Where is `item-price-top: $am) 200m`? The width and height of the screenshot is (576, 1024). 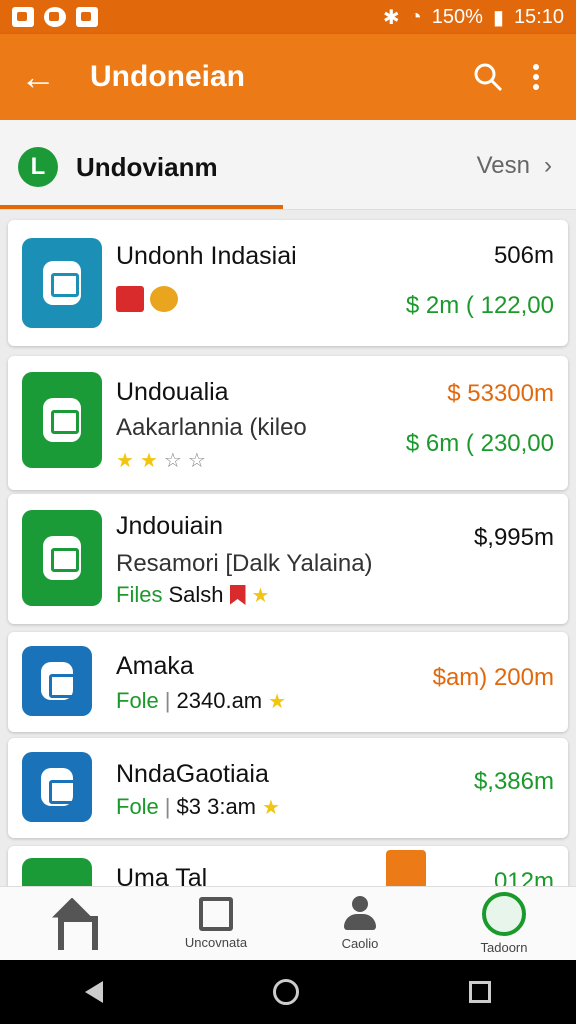 item-price-top: $am) 200m is located at coordinates (493, 677).